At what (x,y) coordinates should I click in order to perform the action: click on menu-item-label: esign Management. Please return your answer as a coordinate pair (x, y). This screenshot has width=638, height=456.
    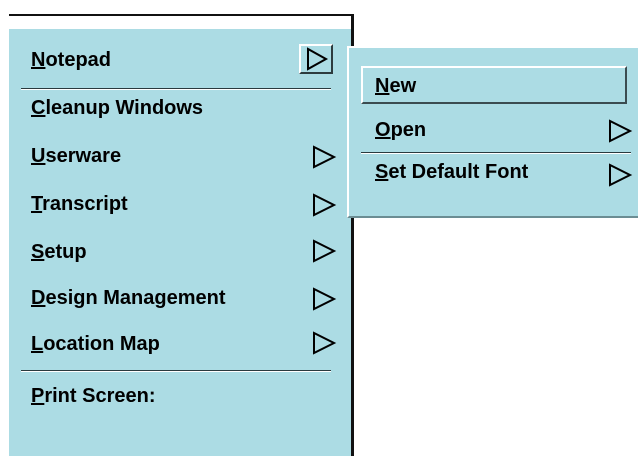
    Looking at the image, I should click on (135, 298).